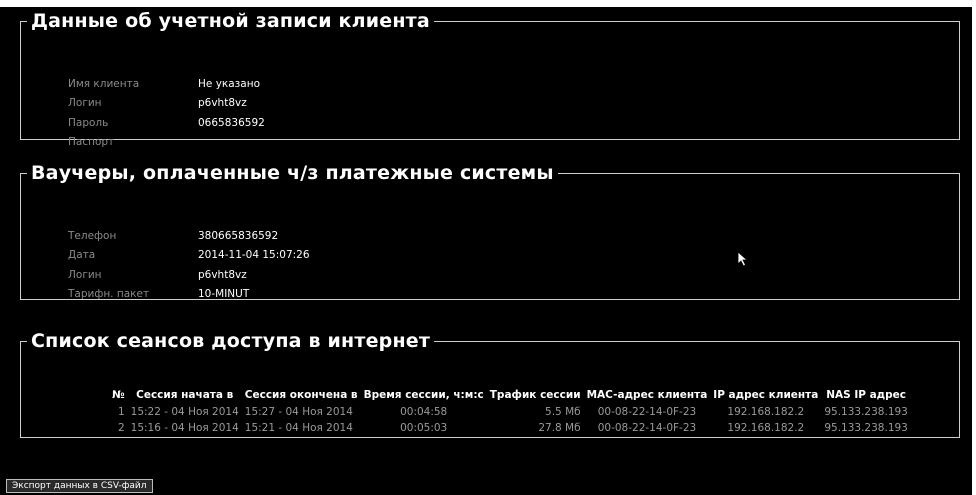  I want to click on field-date: Дата 2014-11-04 15:07:26, so click(189, 256).